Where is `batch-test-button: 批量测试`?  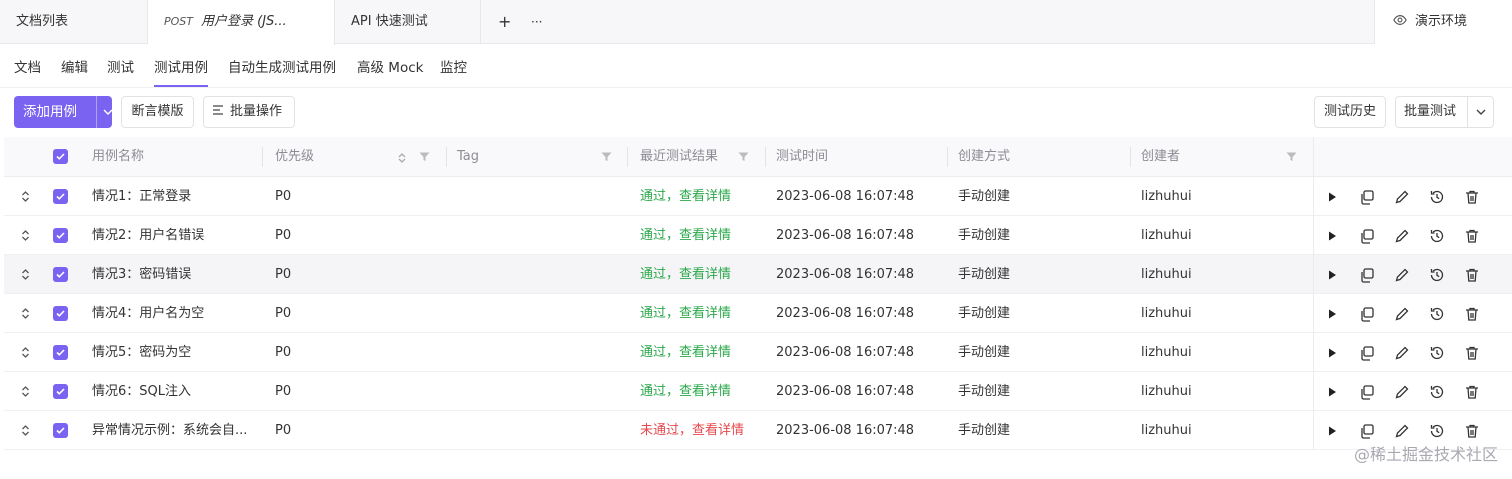
batch-test-button: 批量测试 is located at coordinates (1444, 112).